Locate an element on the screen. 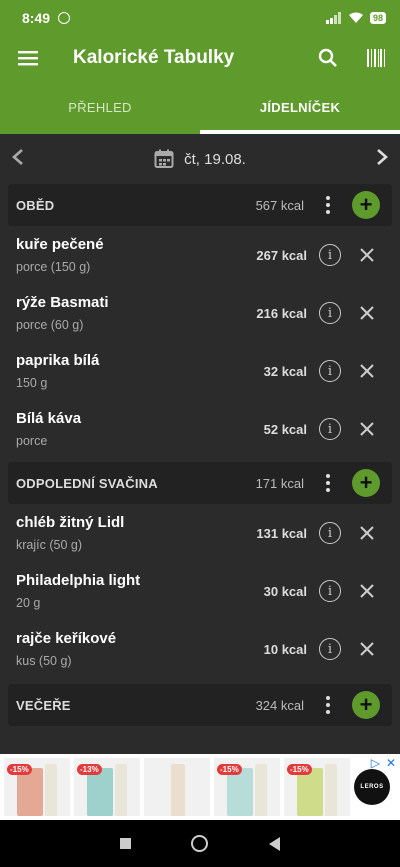 The image size is (400, 867). system-nav-bar is located at coordinates (200, 843).